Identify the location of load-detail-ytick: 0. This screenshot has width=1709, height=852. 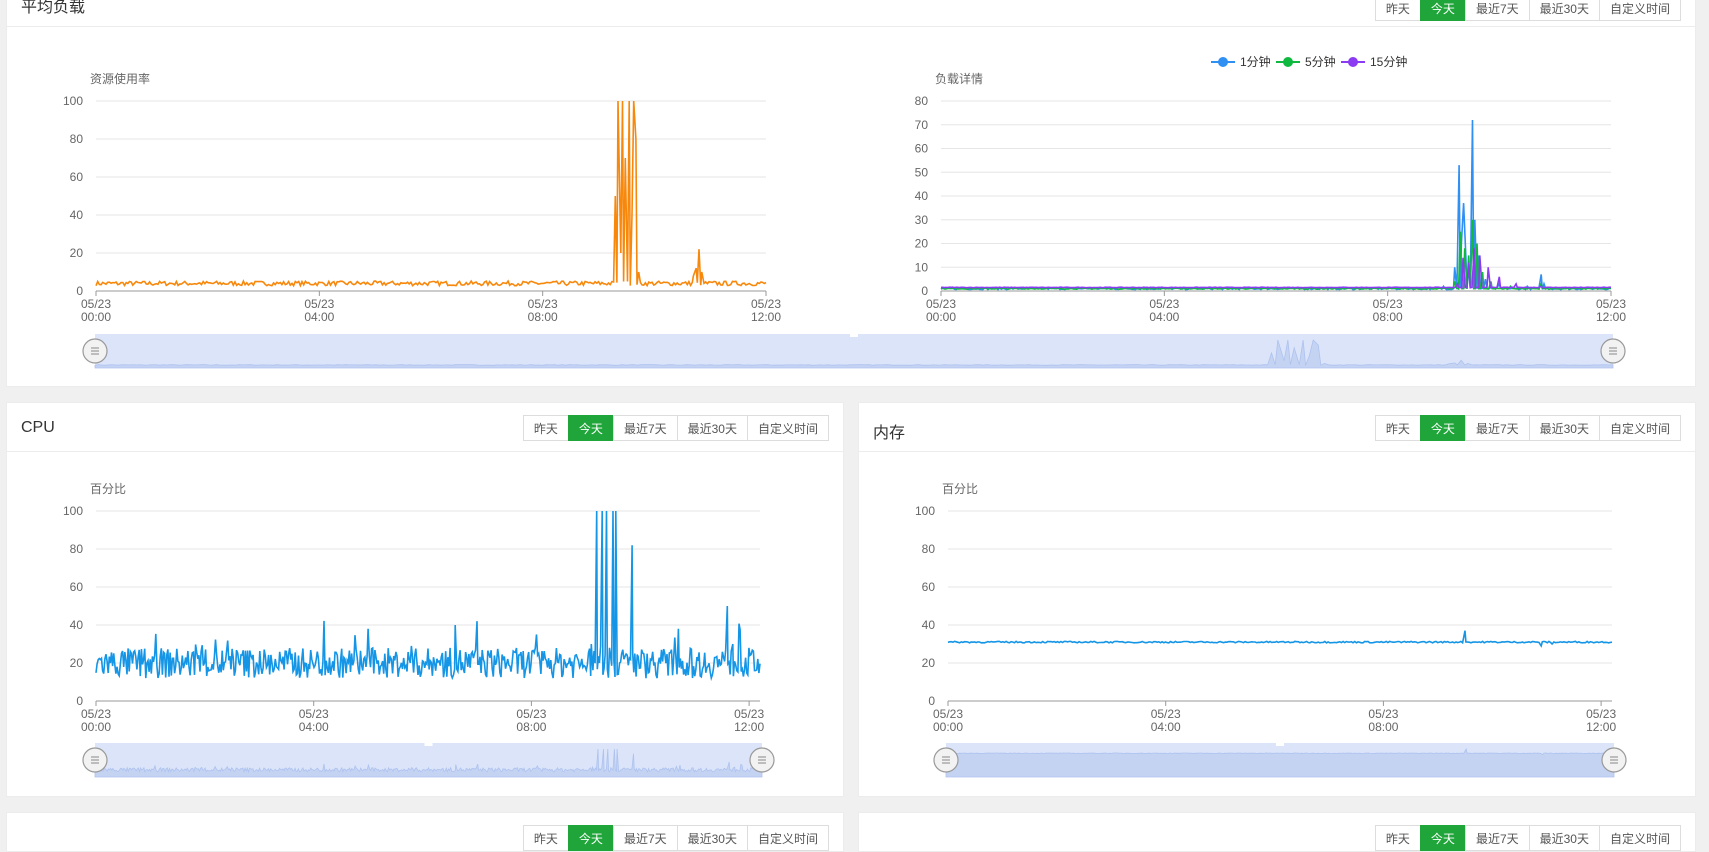
(924, 291).